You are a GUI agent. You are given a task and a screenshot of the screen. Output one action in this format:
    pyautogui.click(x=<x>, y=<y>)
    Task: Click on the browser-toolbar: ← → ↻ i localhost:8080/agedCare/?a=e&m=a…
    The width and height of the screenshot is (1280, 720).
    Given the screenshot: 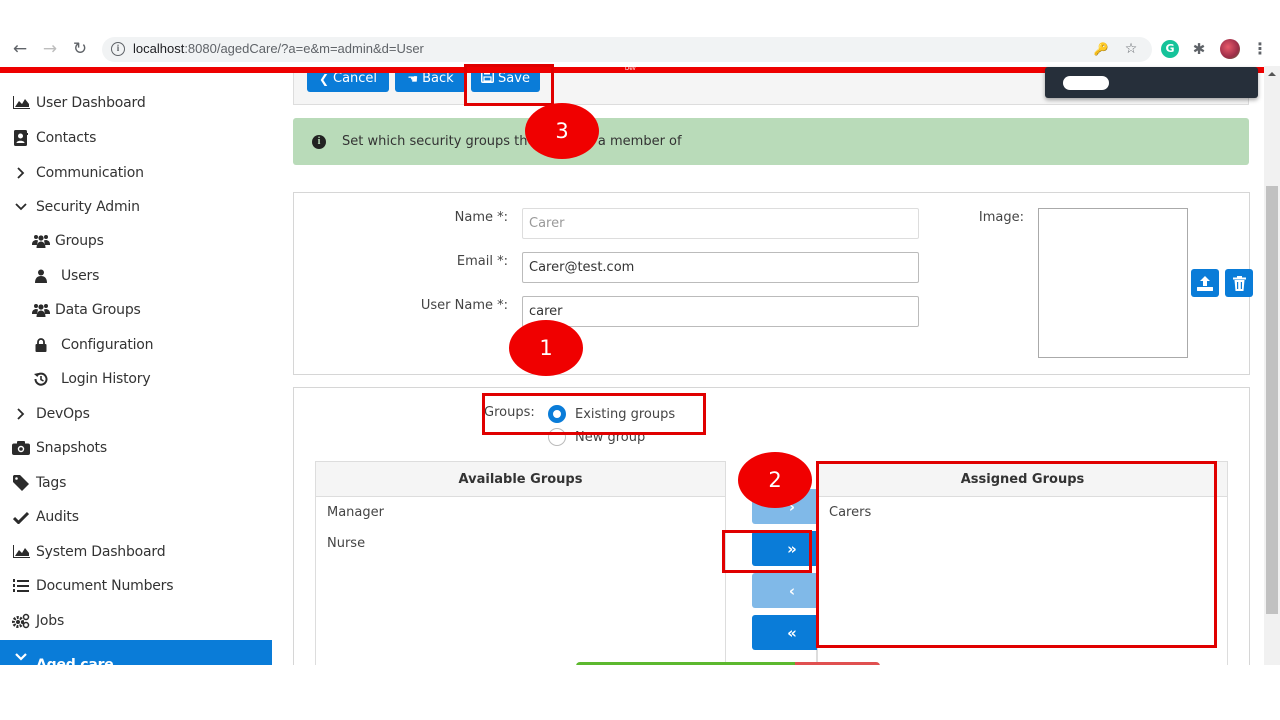 What is the action you would take?
    pyautogui.click(x=640, y=49)
    